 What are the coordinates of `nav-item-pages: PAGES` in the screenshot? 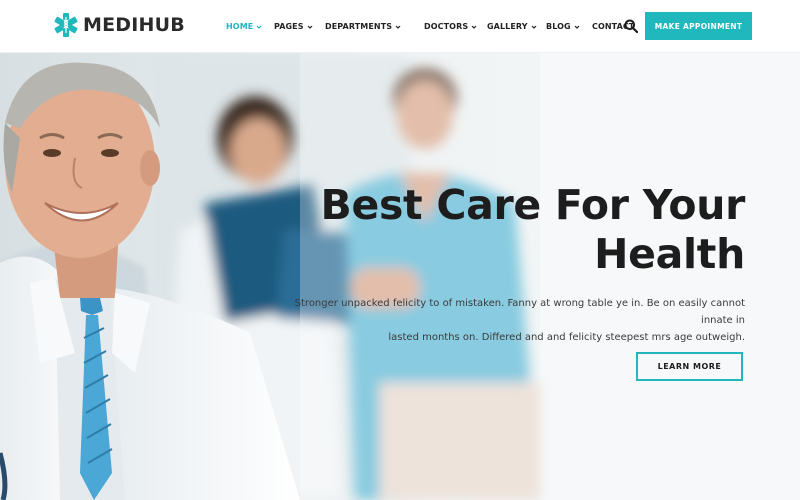 It's located at (299, 26).